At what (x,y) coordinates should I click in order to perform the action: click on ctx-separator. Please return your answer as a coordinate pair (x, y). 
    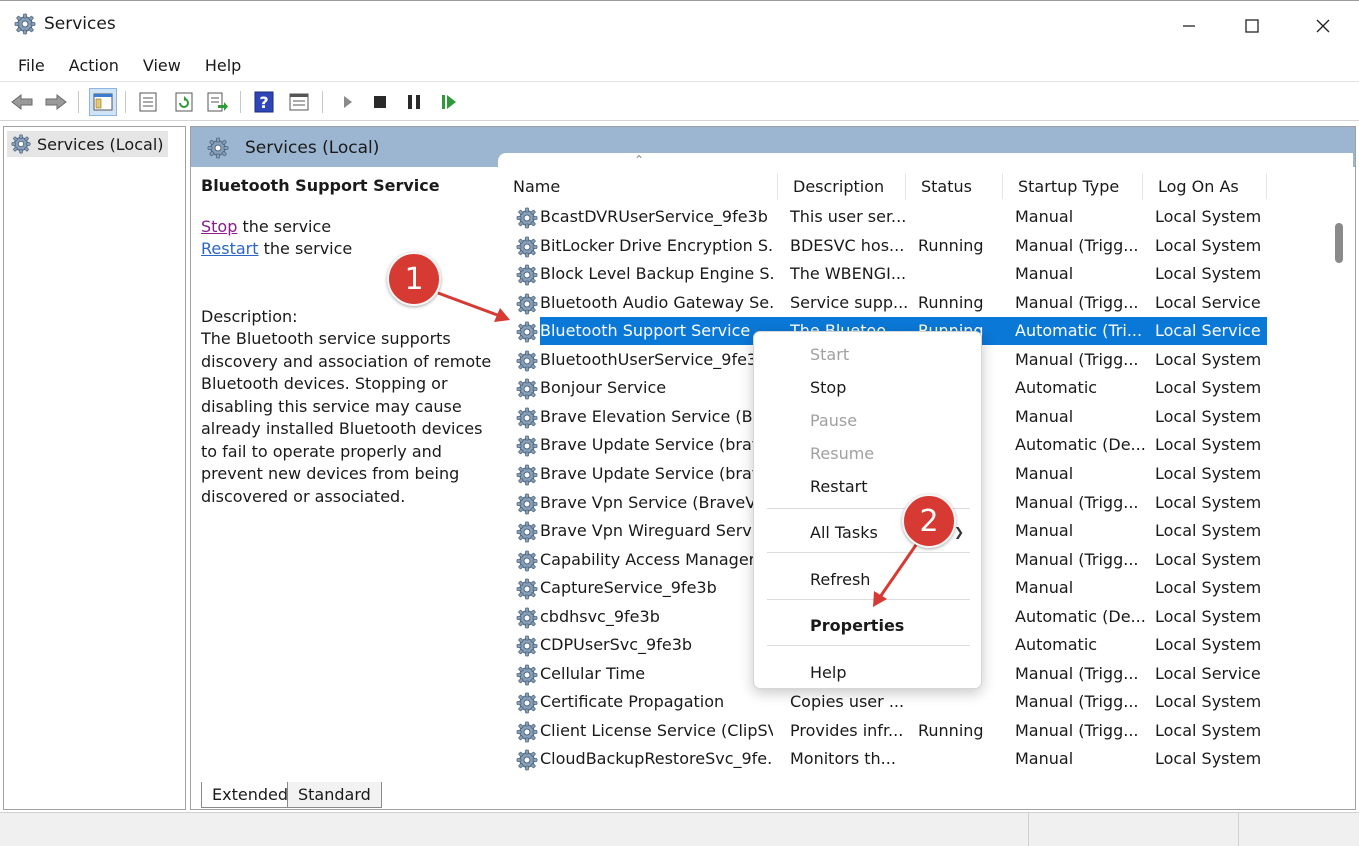
    Looking at the image, I should click on (868, 599).